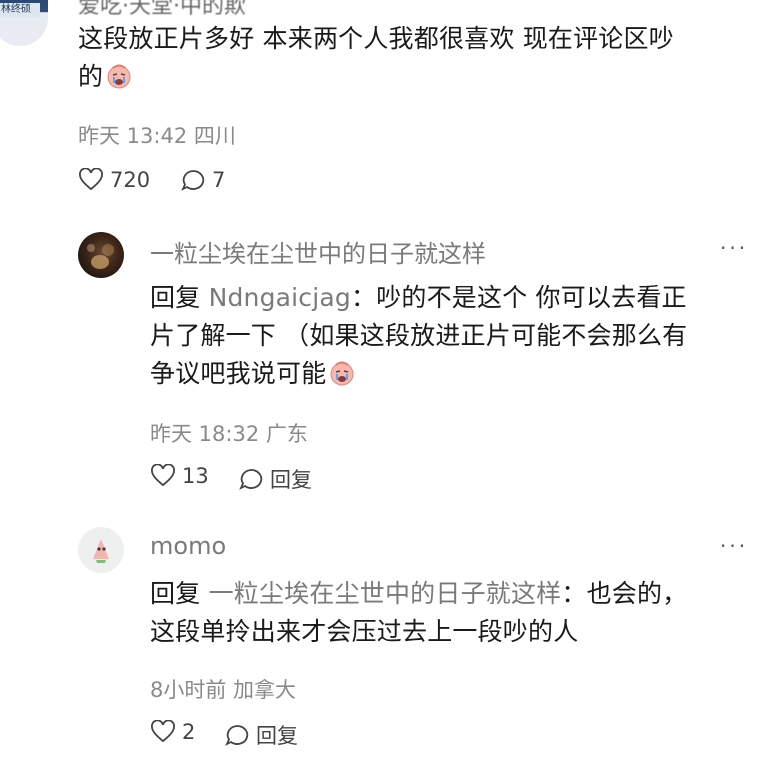 Image resolution: width=770 pixels, height=770 pixels. What do you see at coordinates (20, 10) in the screenshot?
I see `avatar-tag: 林终硕` at bounding box center [20, 10].